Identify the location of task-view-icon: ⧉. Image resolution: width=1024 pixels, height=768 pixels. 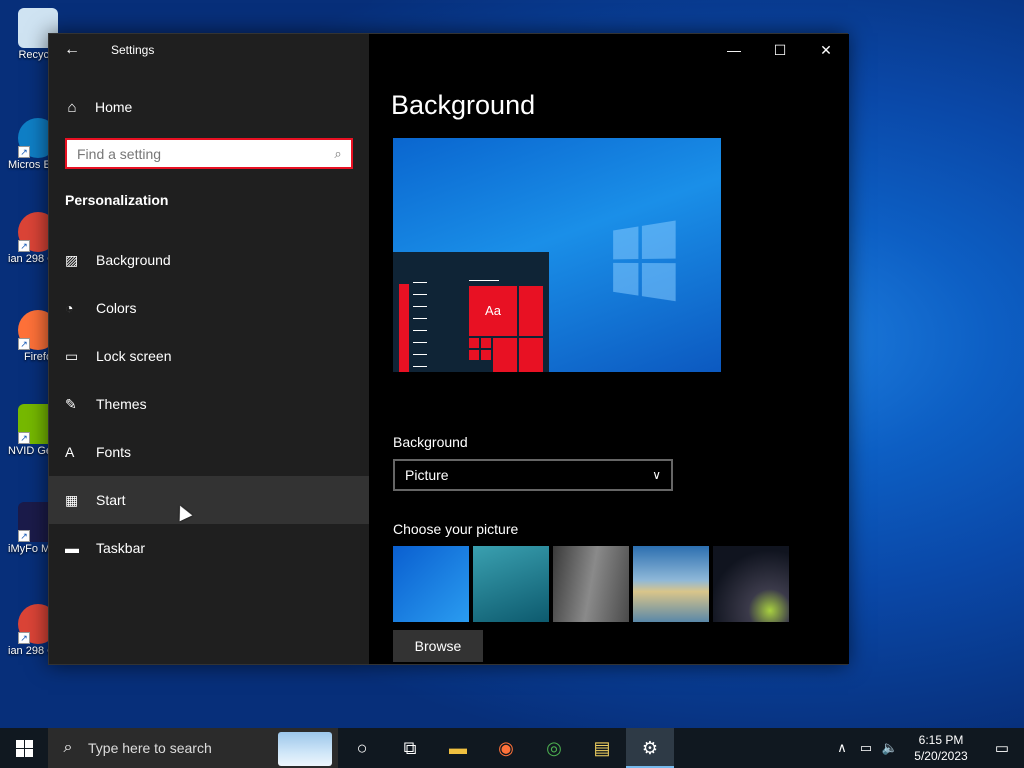
(410, 747).